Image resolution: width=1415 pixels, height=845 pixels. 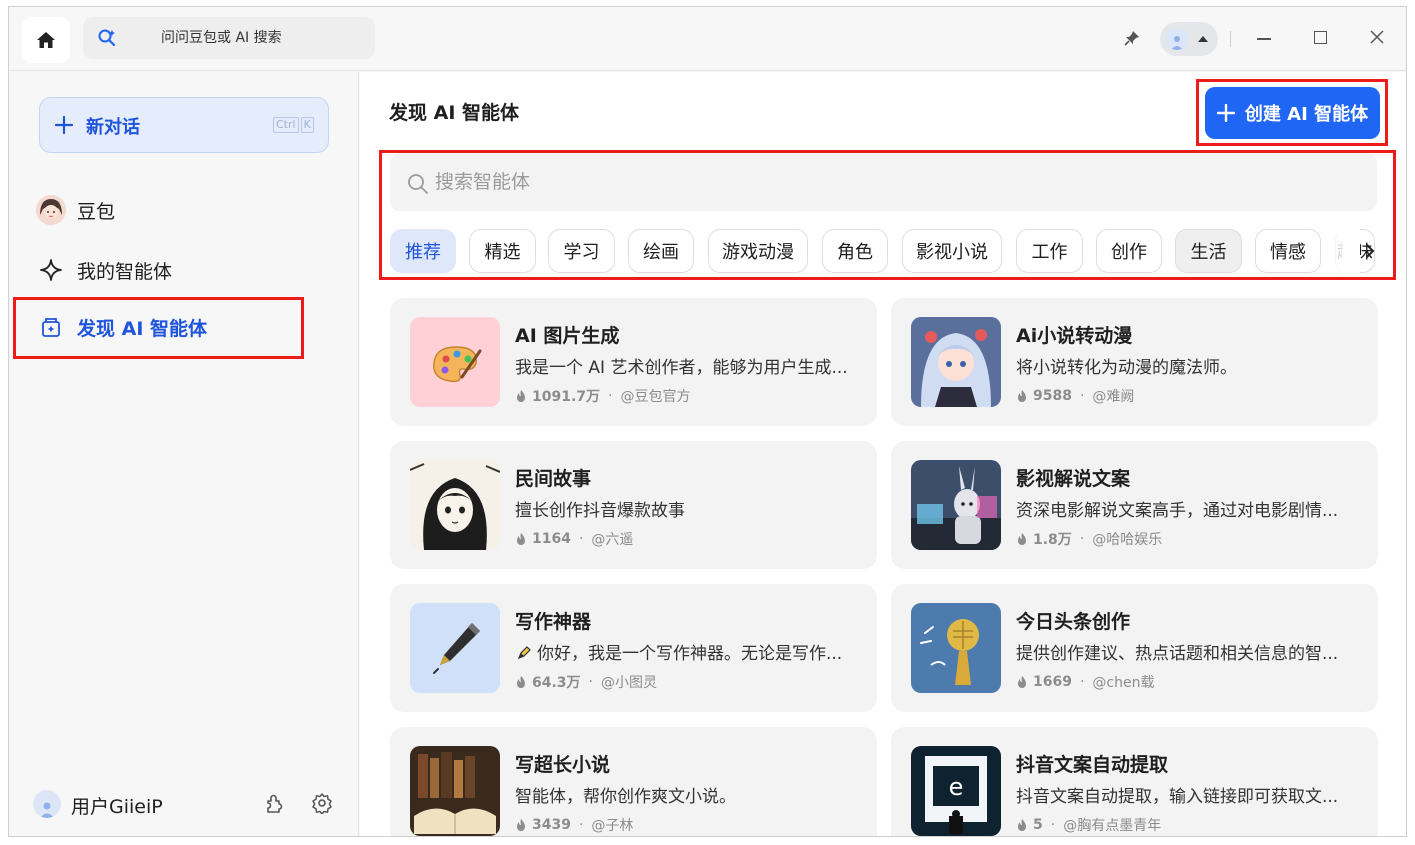 I want to click on home-button, so click(x=46, y=40).